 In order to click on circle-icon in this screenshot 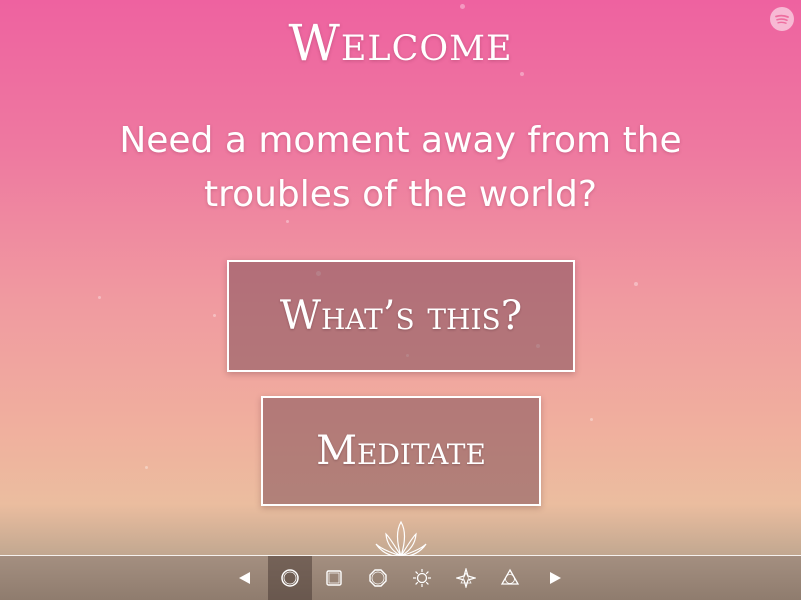, I will do `click(290, 578)`.